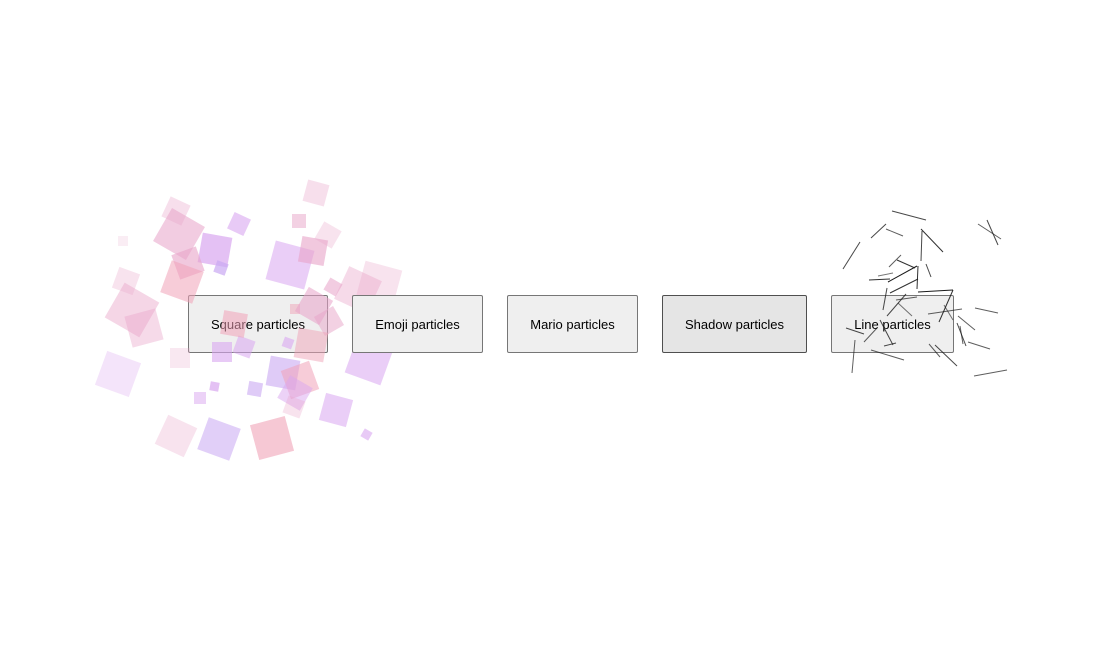 The width and height of the screenshot is (1118, 650). What do you see at coordinates (417, 324) in the screenshot?
I see `emoji-particles-button: Emoji particles` at bounding box center [417, 324].